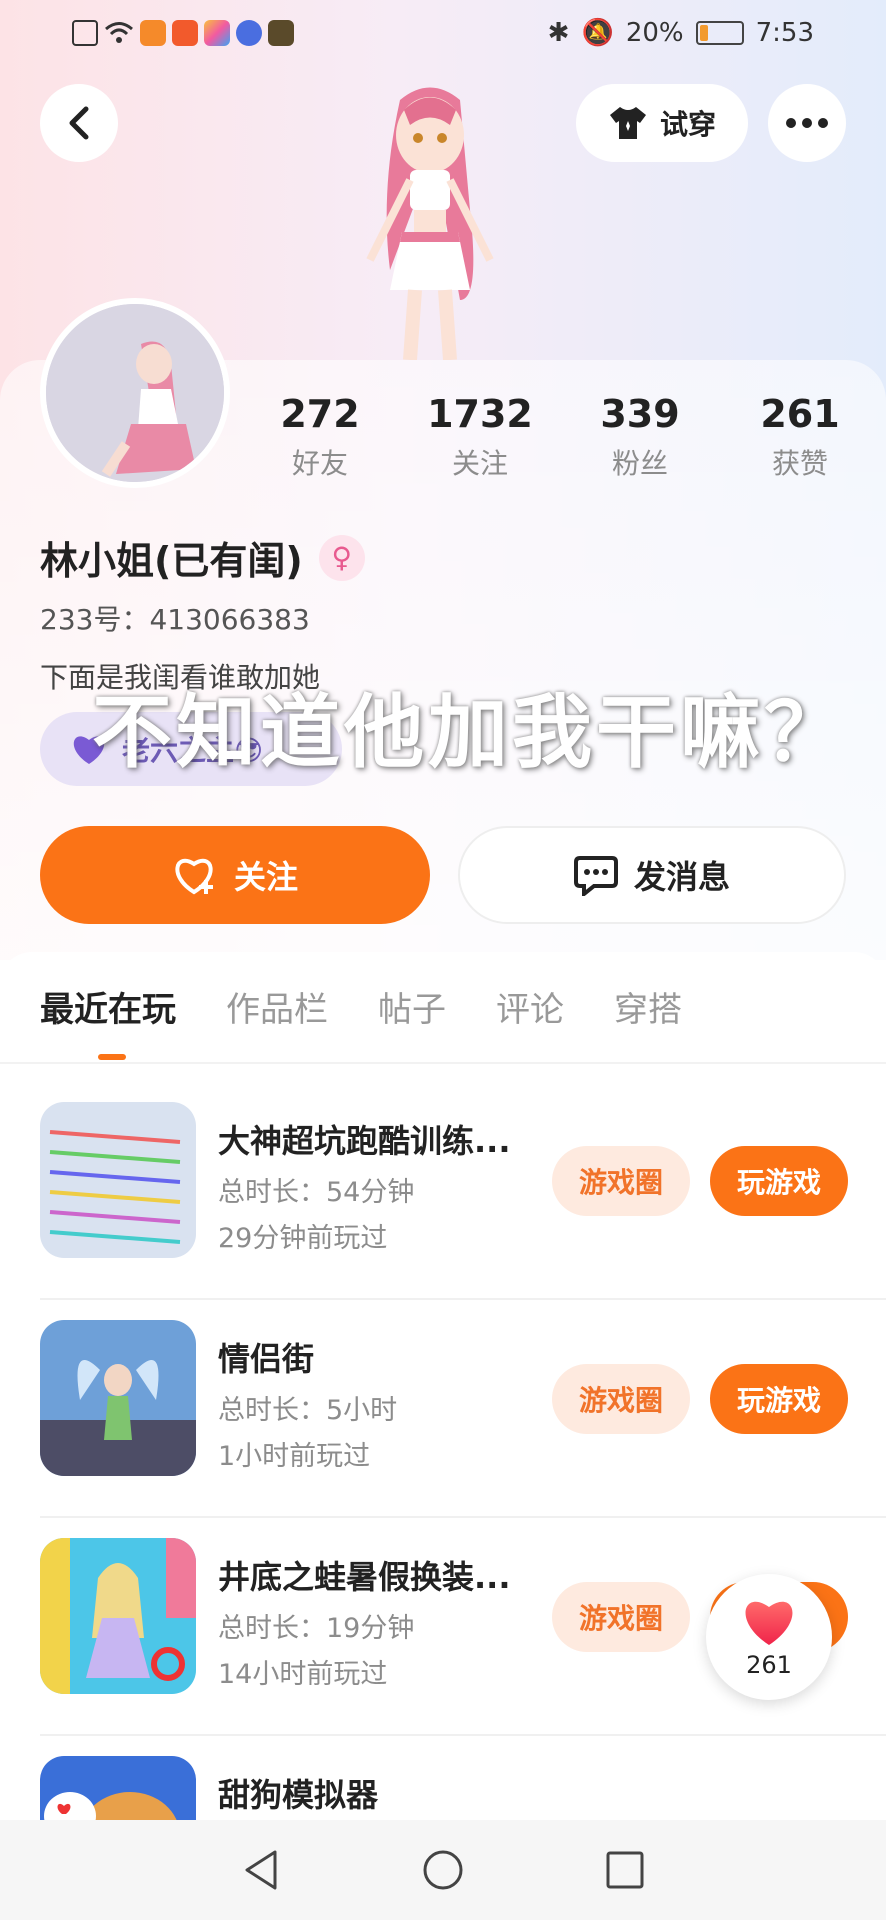  Describe the element at coordinates (480, 437) in the screenshot. I see `stat-following: 1732 关注` at that location.